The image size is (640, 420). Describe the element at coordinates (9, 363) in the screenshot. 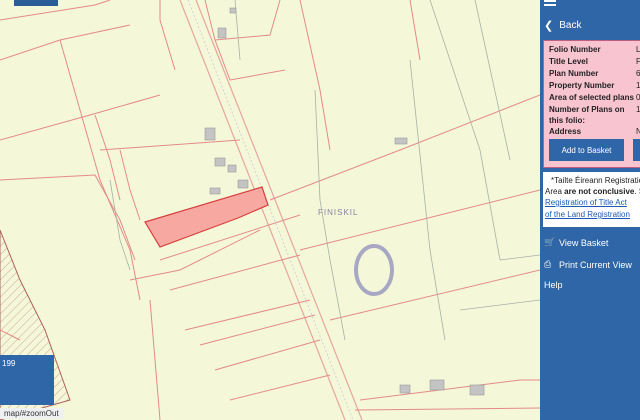

I see `scale-text: 199` at that location.